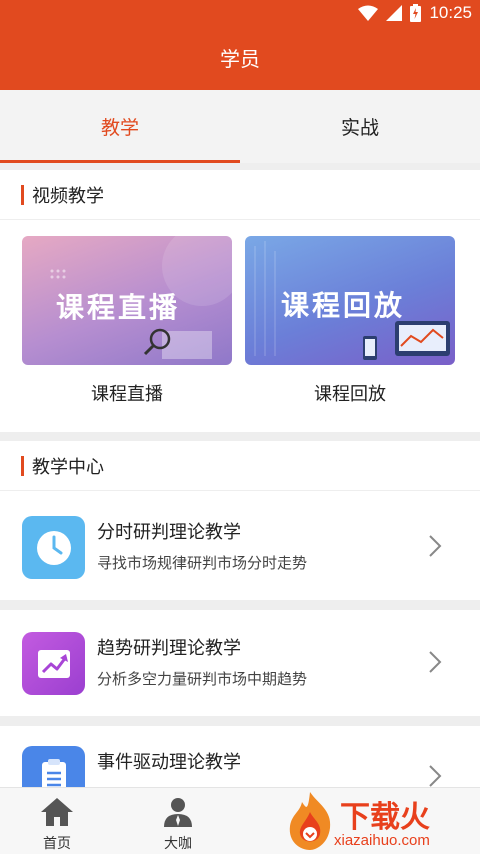 This screenshot has height=854, width=480. I want to click on video-section-title: 视频教学, so click(68, 196).